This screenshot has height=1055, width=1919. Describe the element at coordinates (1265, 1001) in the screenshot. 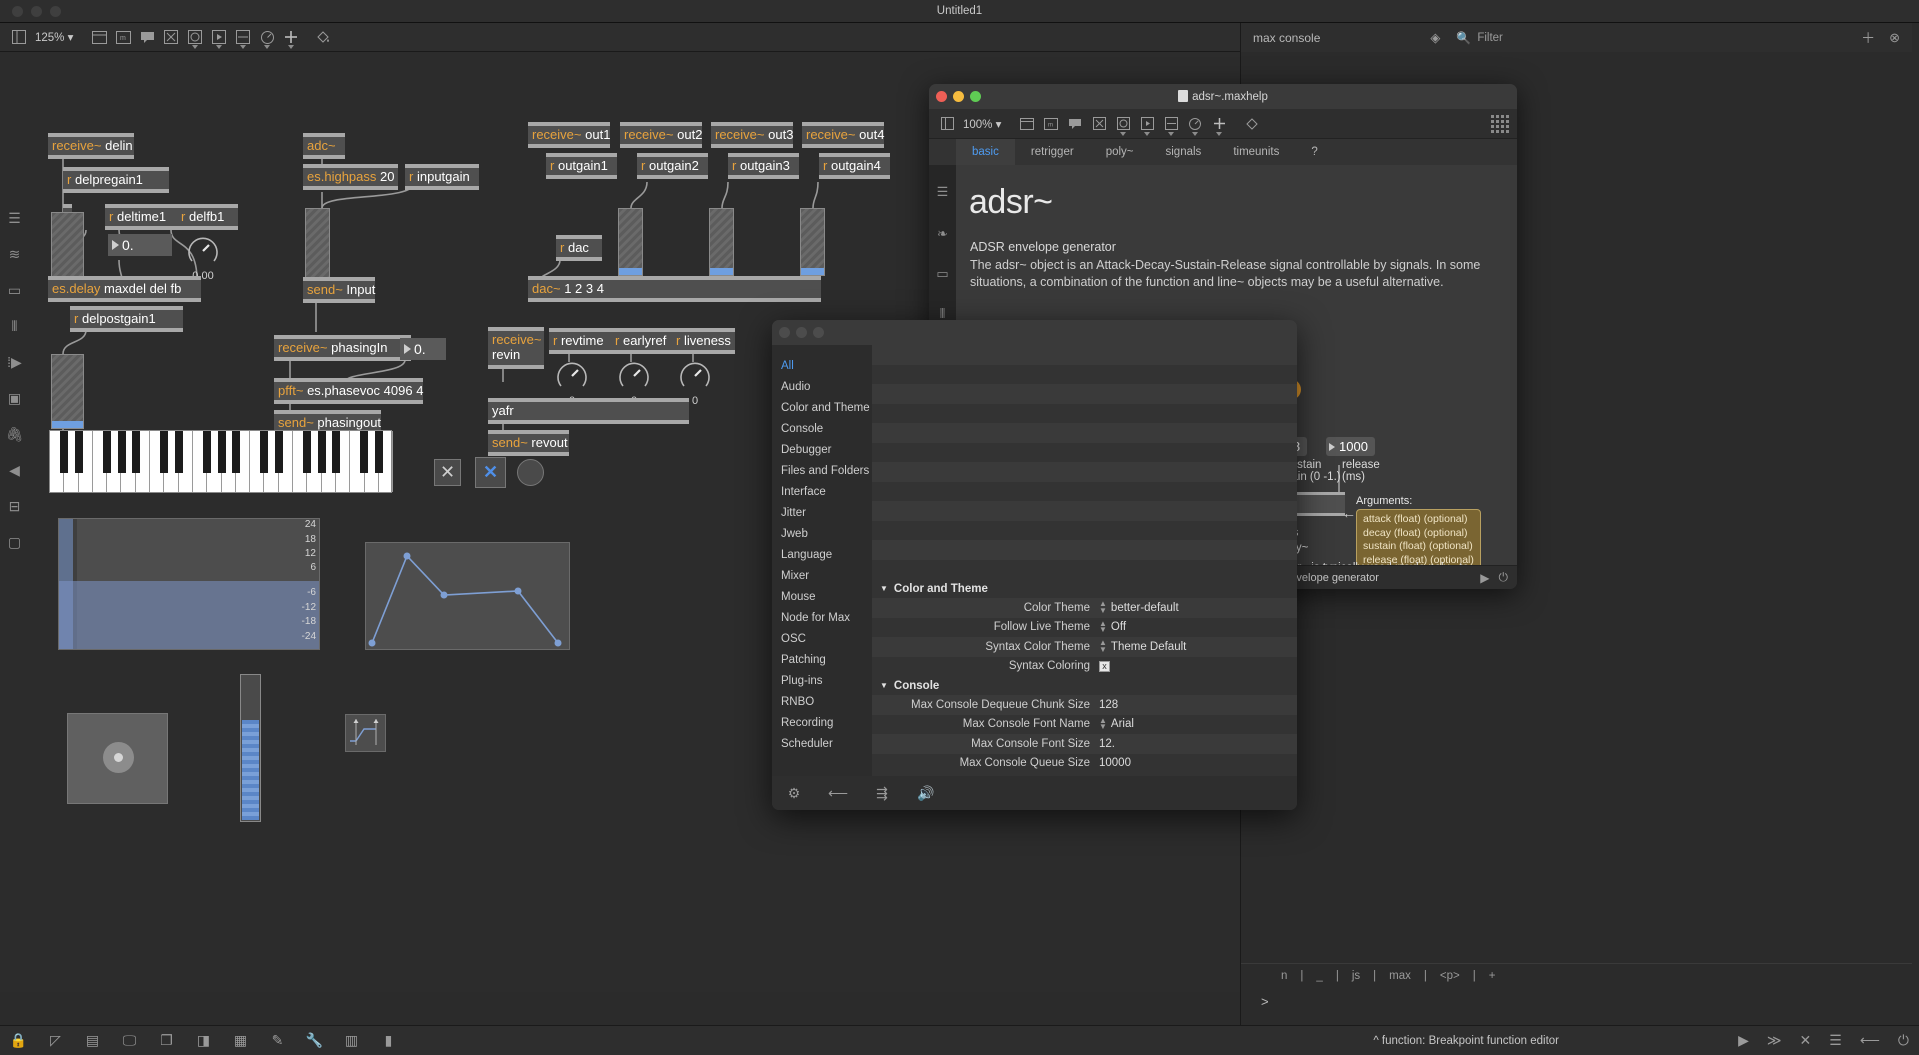

I see `console-prompt: >` at that location.